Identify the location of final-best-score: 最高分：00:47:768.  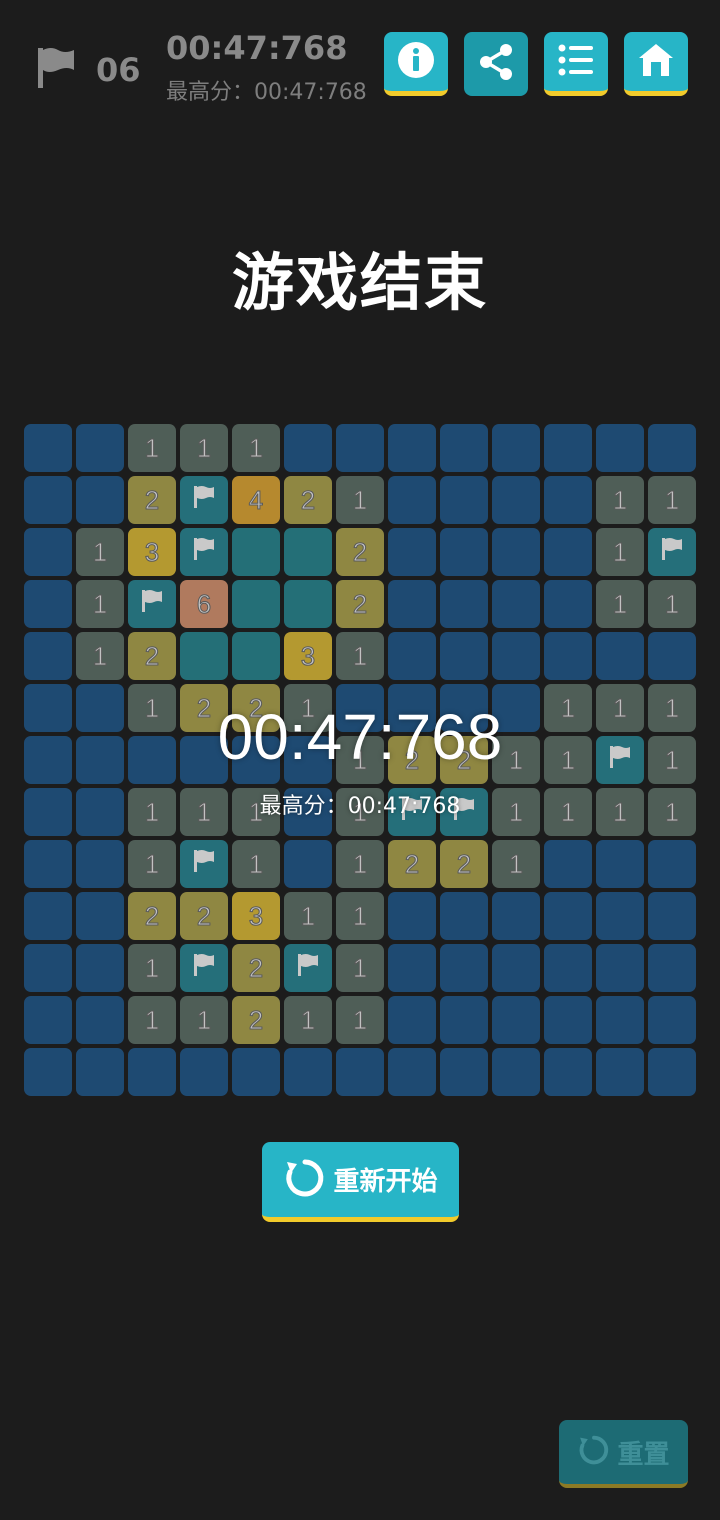
(360, 806).